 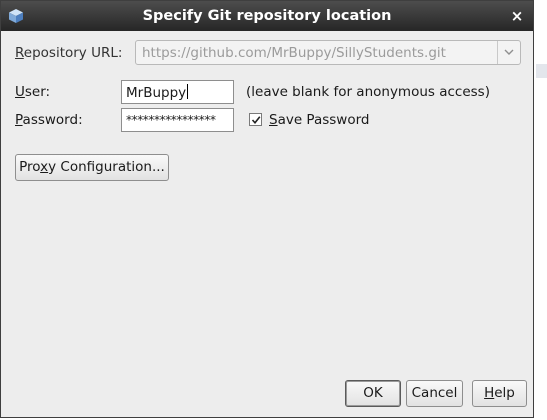 I want to click on chevron-down-icon, so click(x=509, y=52).